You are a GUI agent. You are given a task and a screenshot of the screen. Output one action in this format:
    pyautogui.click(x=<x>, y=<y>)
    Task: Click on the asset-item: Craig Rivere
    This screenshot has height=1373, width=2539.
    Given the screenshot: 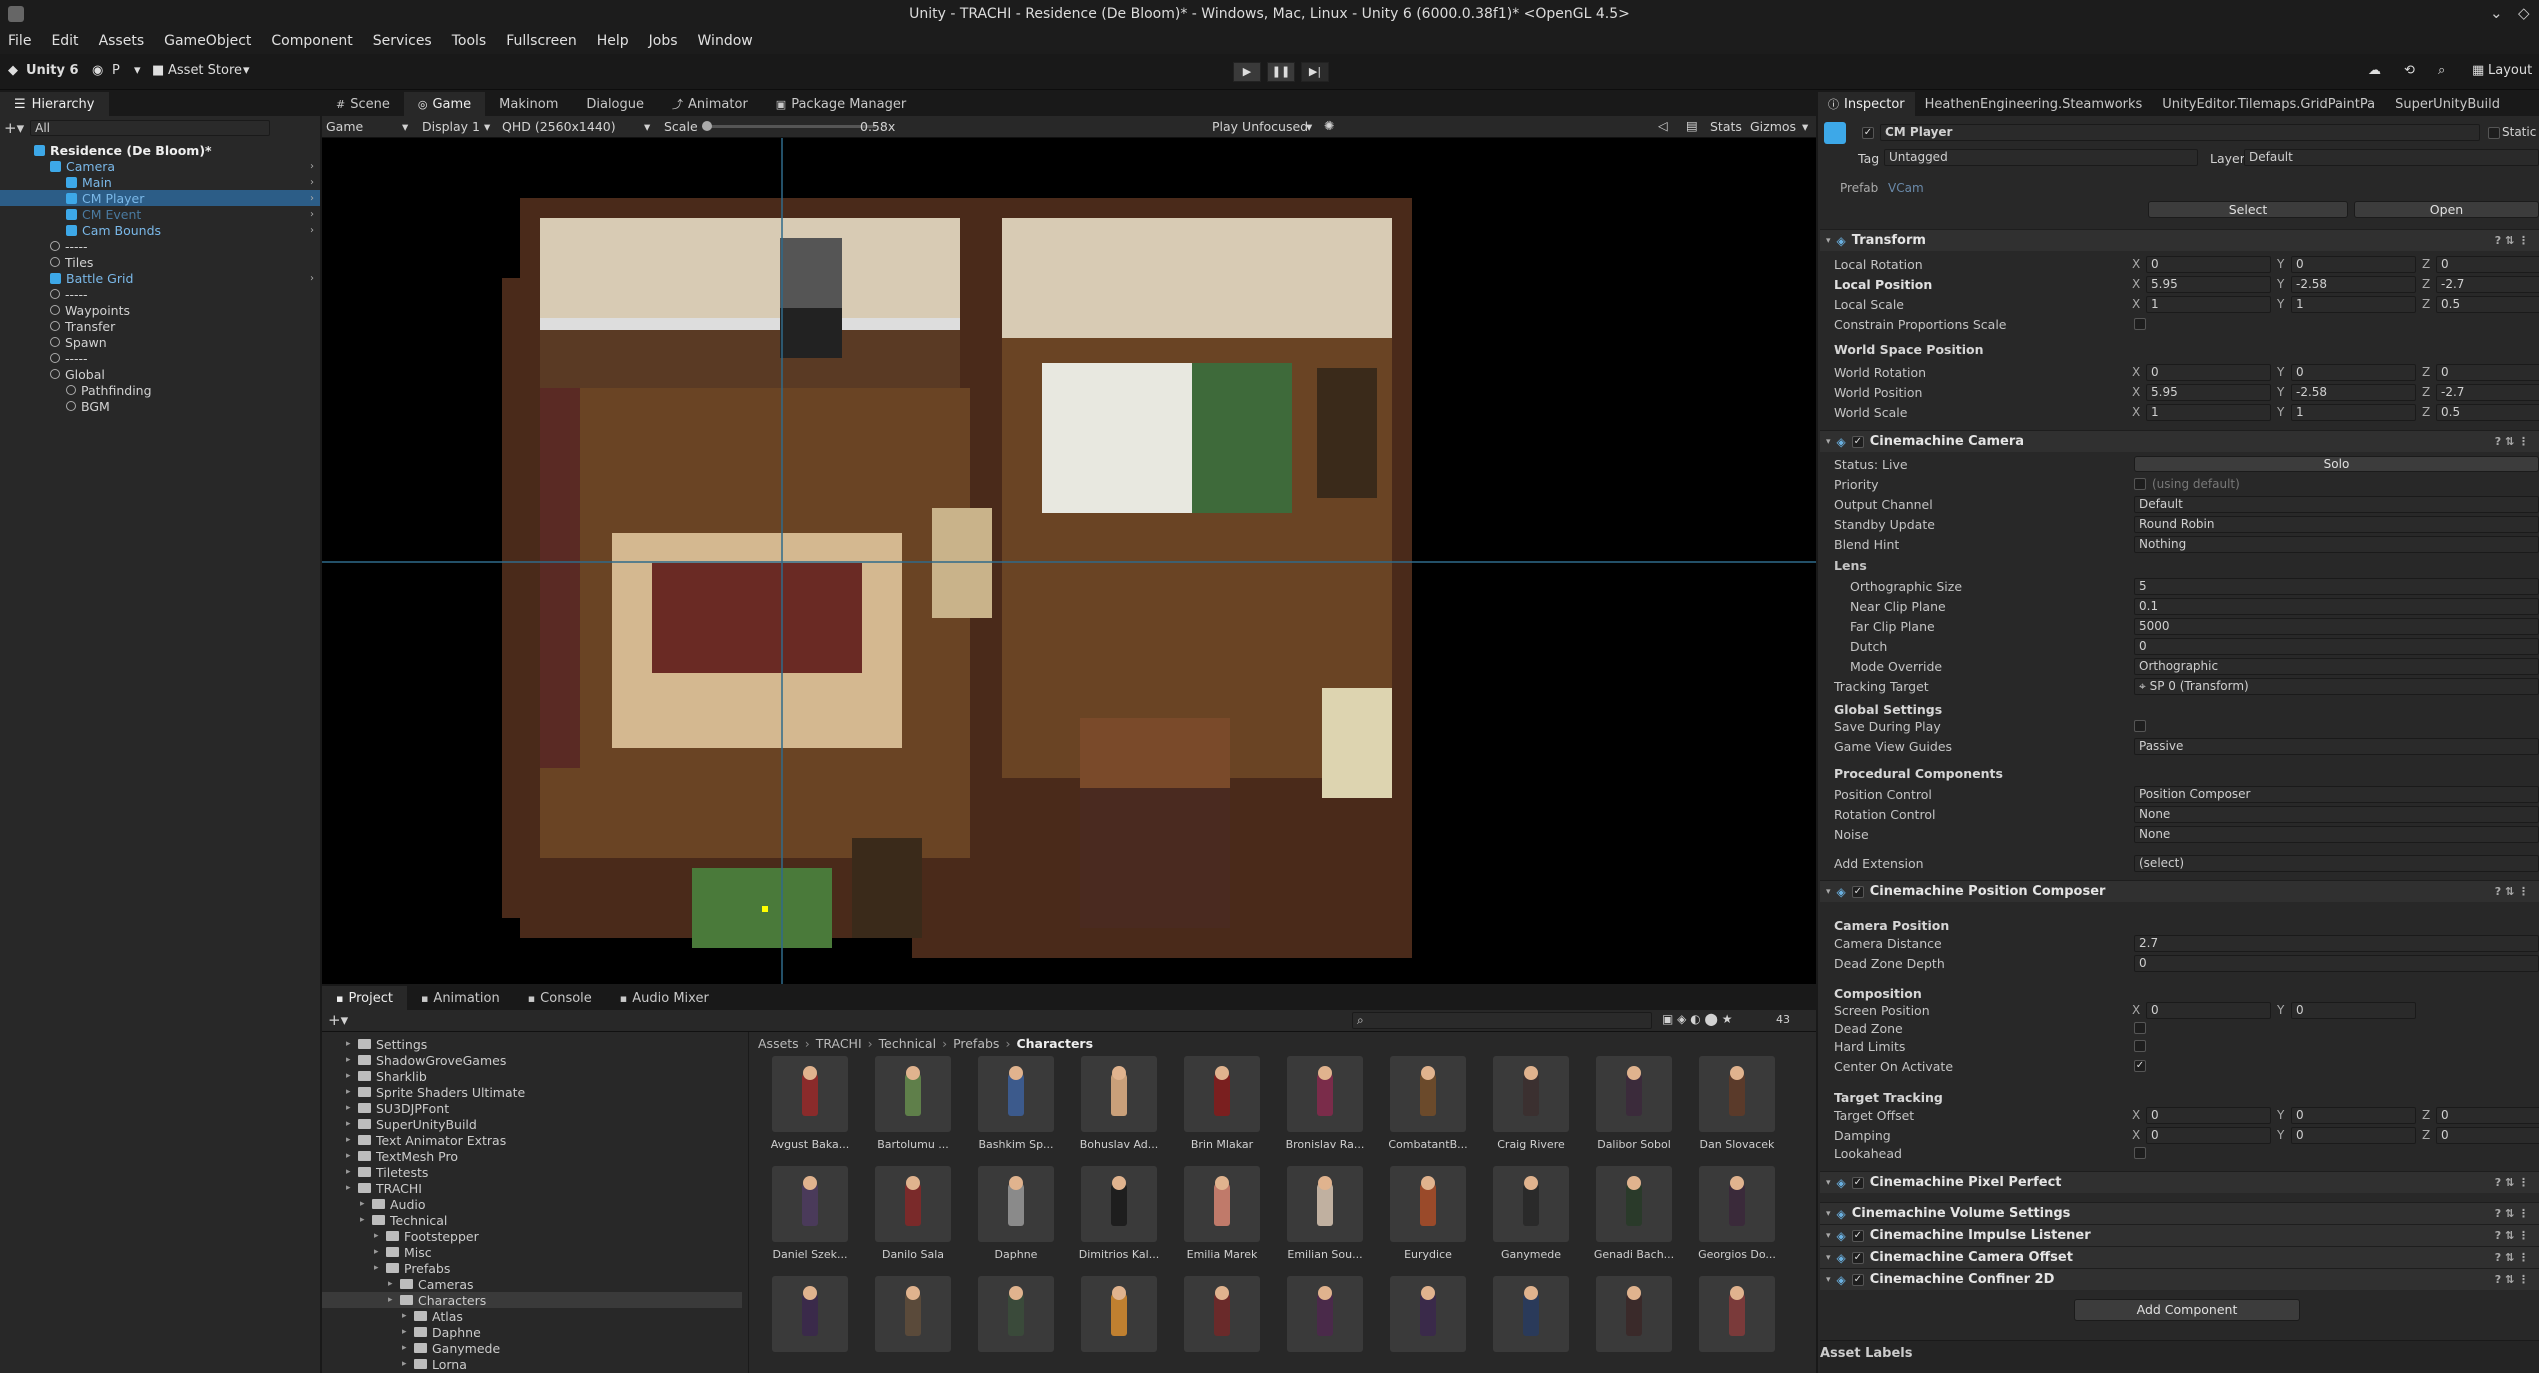 What is the action you would take?
    pyautogui.click(x=1531, y=1110)
    